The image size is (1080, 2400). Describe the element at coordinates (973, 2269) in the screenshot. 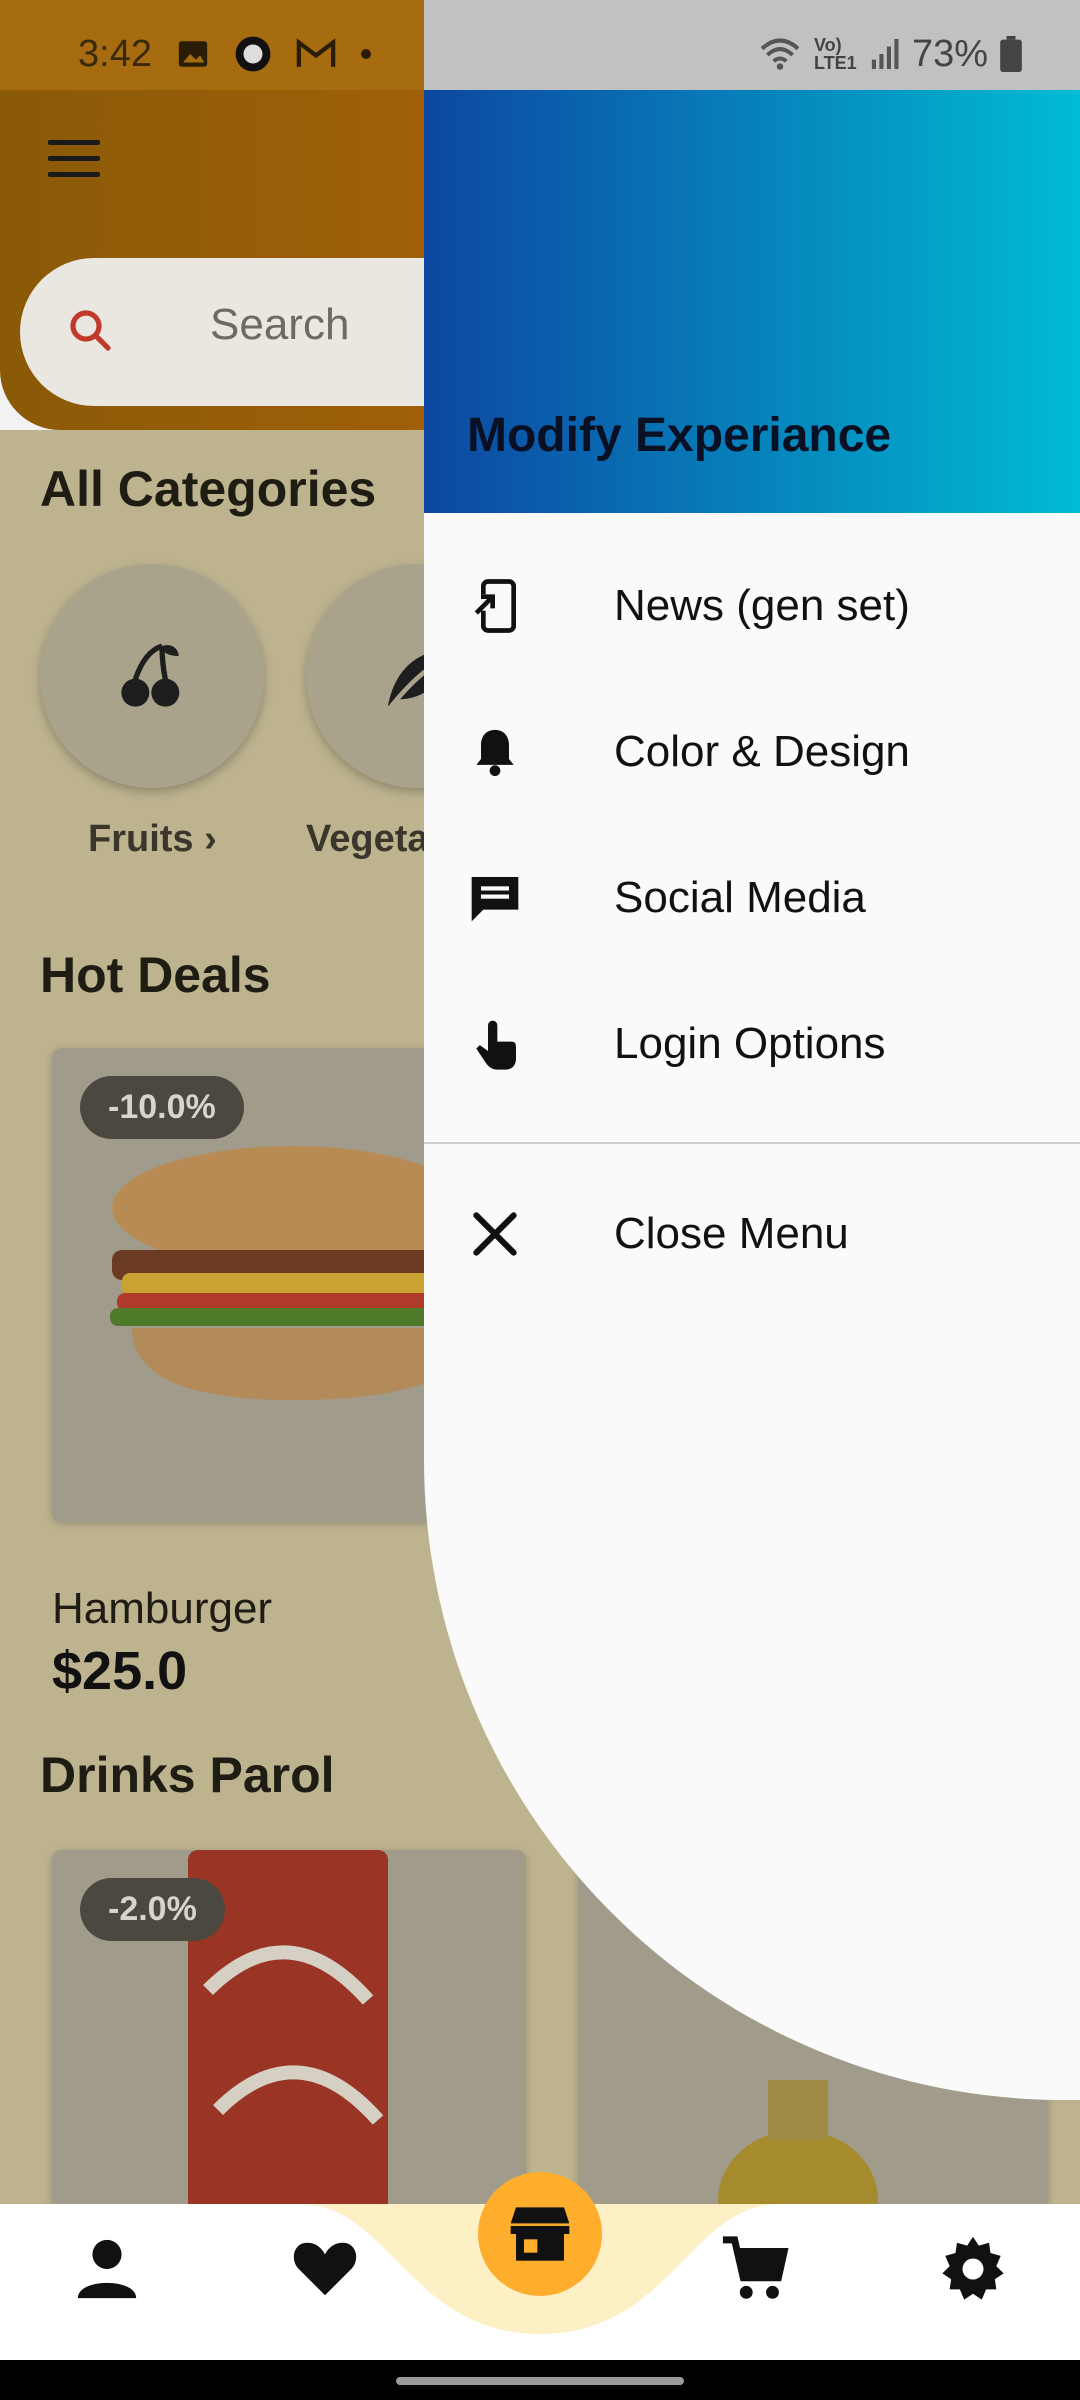

I see `gear-icon` at that location.